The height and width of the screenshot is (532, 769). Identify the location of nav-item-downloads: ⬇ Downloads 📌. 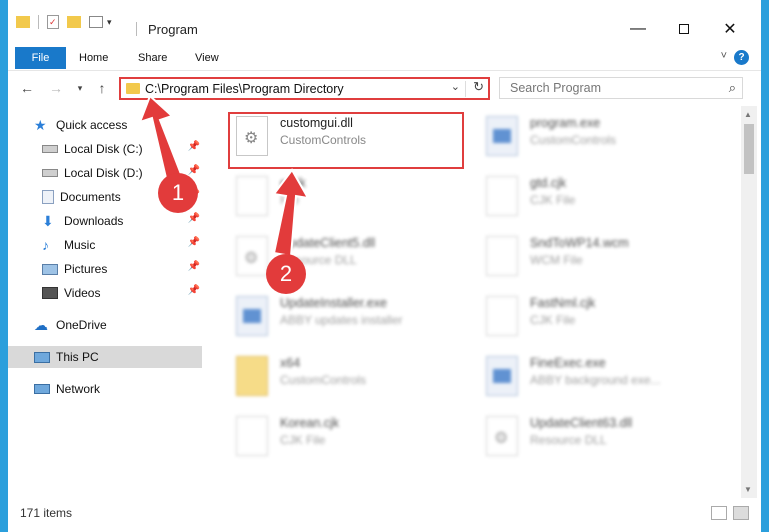
(122, 221).